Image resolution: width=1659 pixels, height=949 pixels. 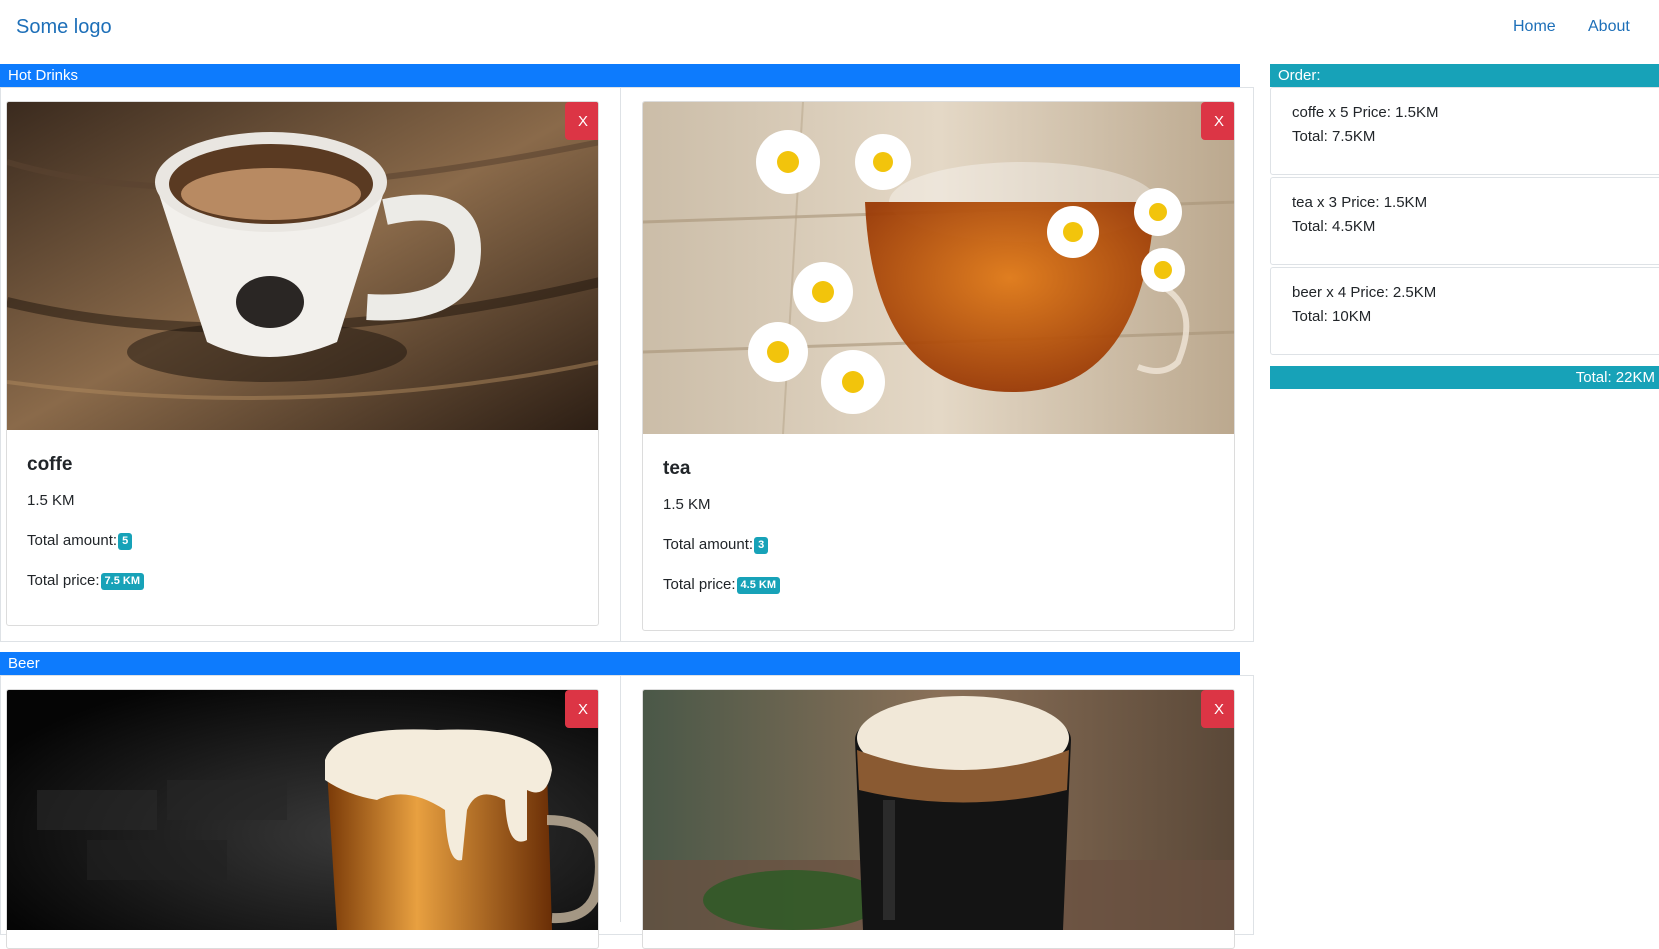 What do you see at coordinates (758, 585) in the screenshot?
I see `total-price-badge: 4.5 KM` at bounding box center [758, 585].